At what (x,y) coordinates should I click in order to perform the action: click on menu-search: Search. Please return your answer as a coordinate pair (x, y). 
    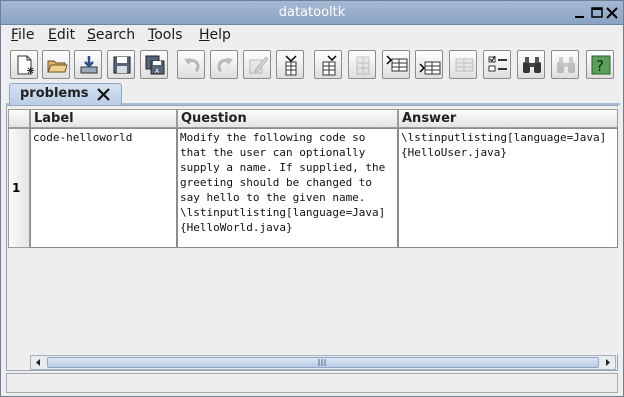
    Looking at the image, I should click on (111, 35).